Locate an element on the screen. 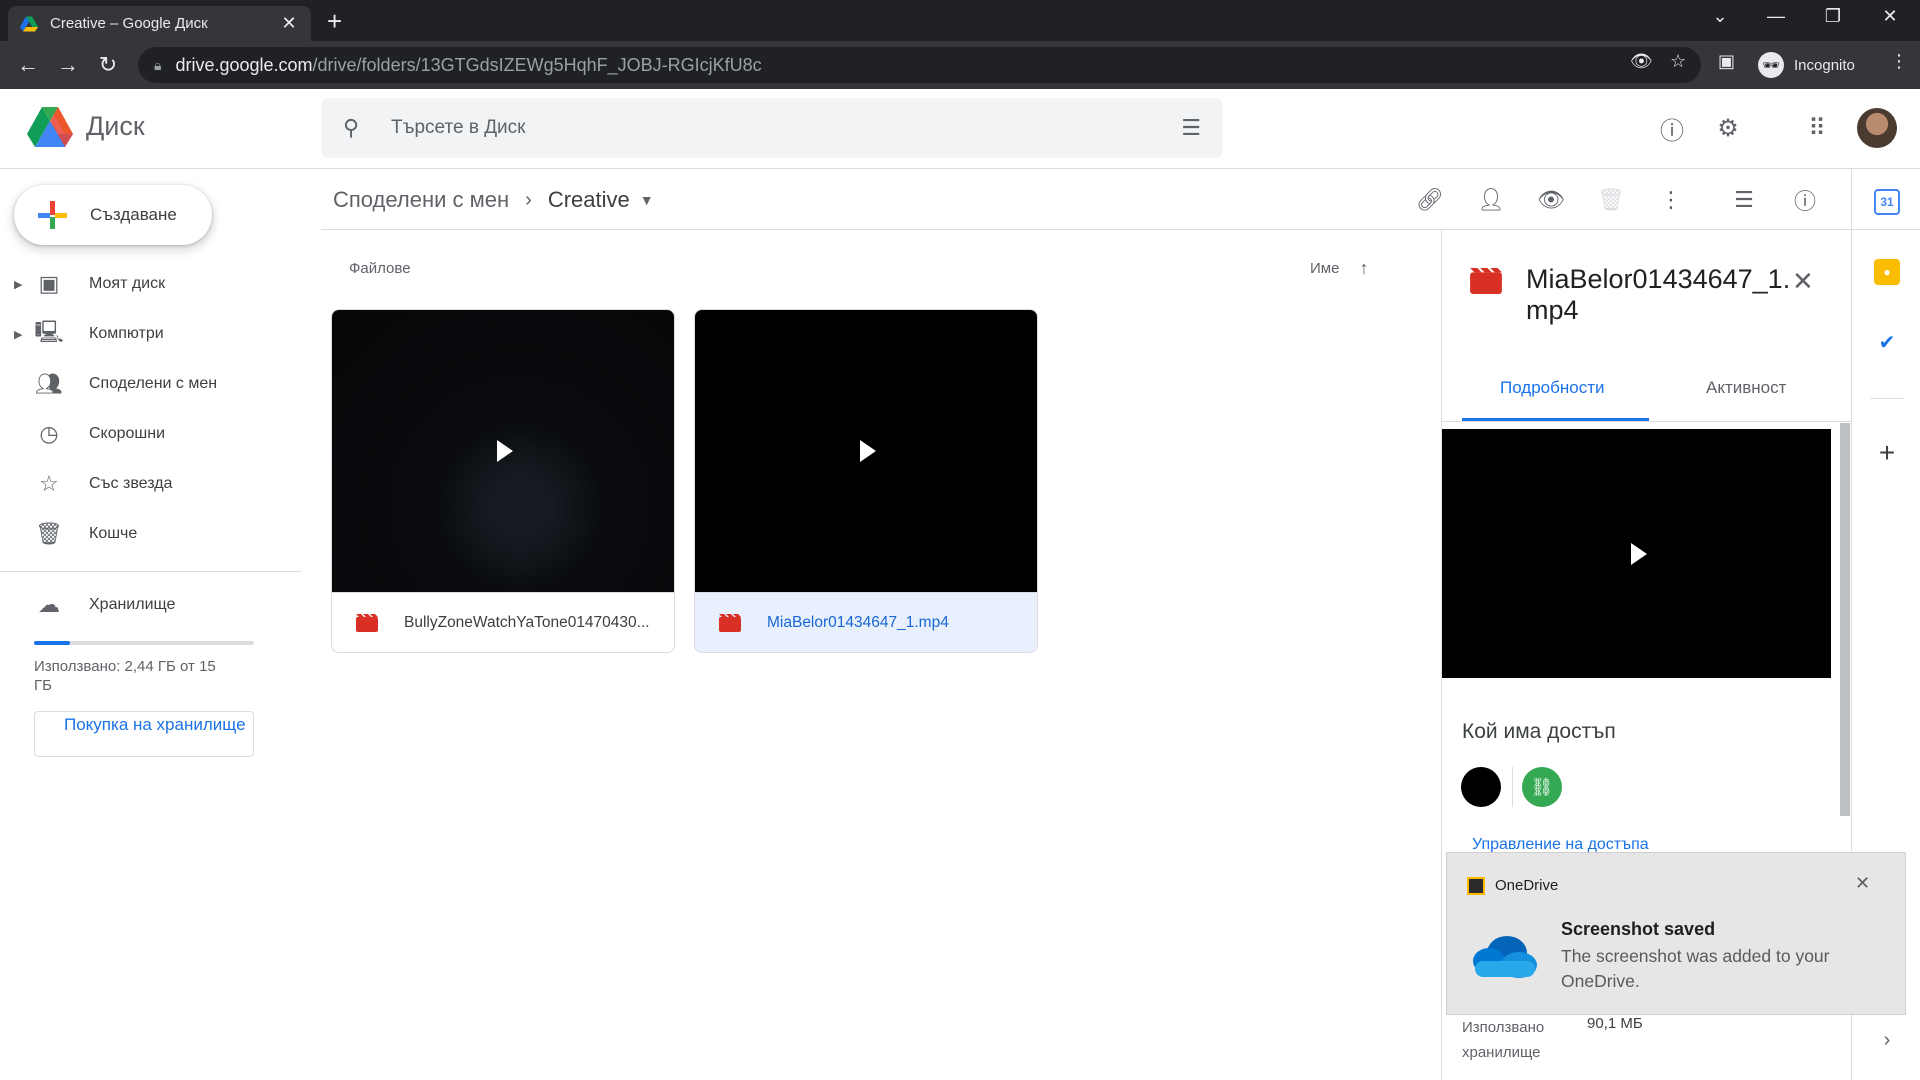 This screenshot has height=1080, width=1920. details-info-icon: ⓘ is located at coordinates (1805, 200).